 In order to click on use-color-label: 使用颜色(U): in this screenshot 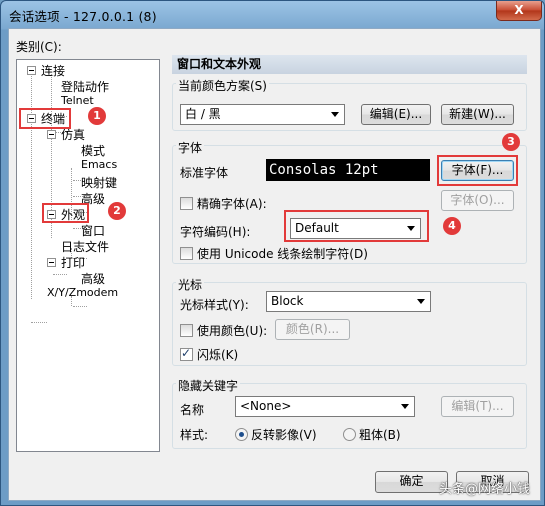, I will do `click(232, 331)`.